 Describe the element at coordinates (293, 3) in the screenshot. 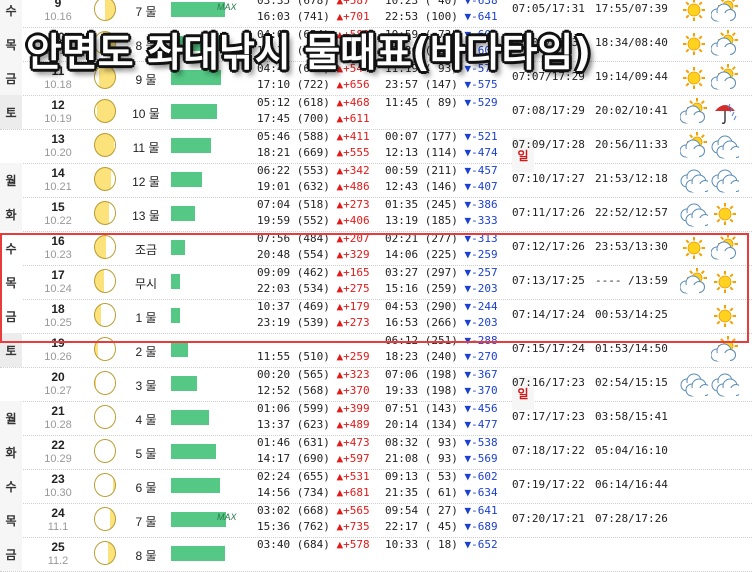

I see `high-tide-1-time: 03:35 (678)` at that location.